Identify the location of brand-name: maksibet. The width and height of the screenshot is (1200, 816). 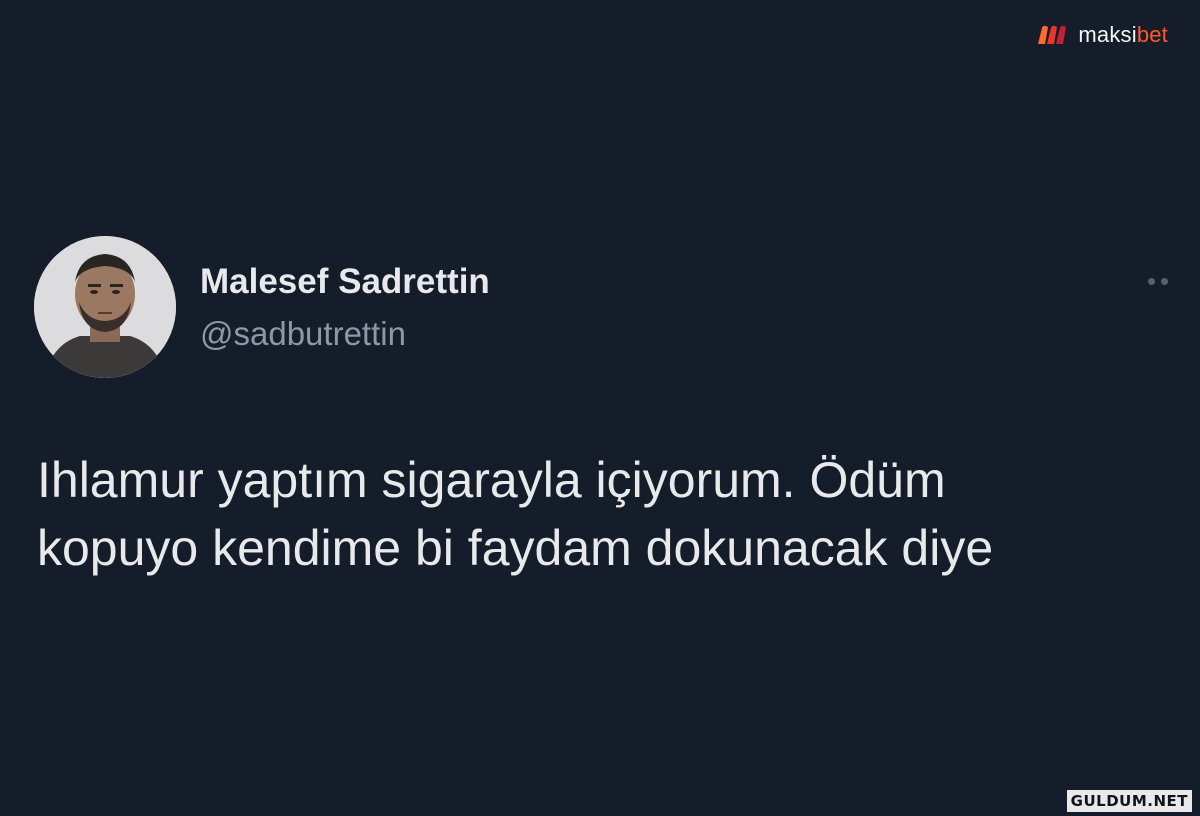
(1123, 35).